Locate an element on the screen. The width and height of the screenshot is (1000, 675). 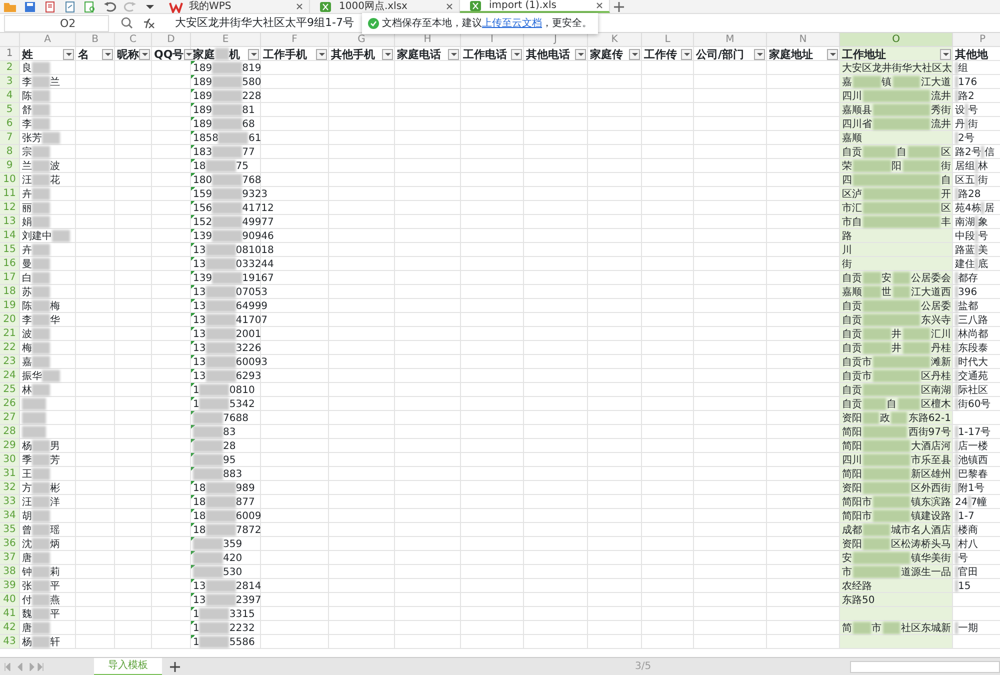
column-header: N is located at coordinates (803, 40).